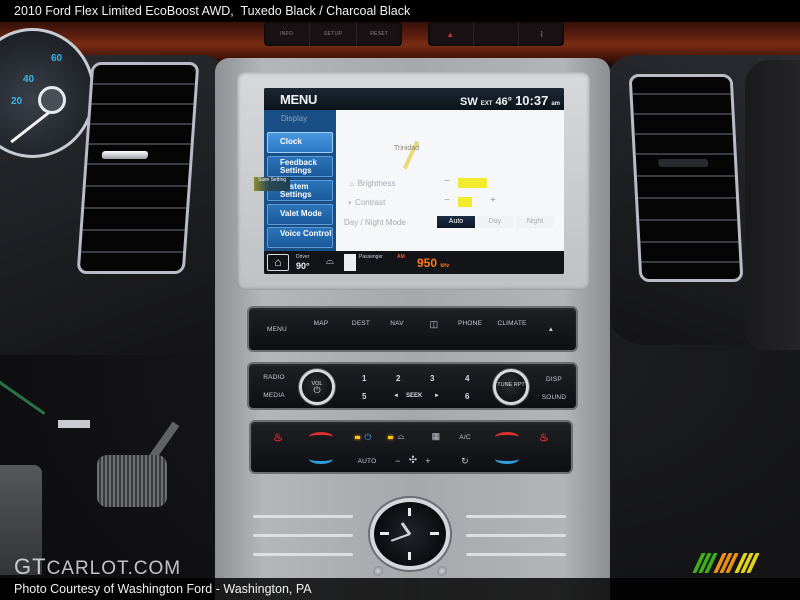 The image size is (800, 600). What do you see at coordinates (436, 436) in the screenshot?
I see `rear-defrost-button: ▦` at bounding box center [436, 436].